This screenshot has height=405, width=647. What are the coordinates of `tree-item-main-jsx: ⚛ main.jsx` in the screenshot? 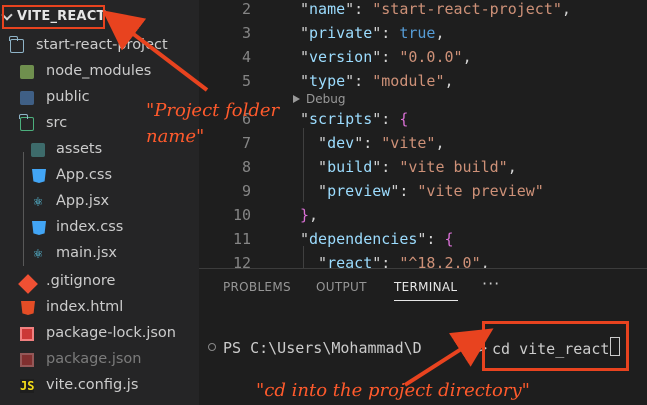 It's located at (99, 254).